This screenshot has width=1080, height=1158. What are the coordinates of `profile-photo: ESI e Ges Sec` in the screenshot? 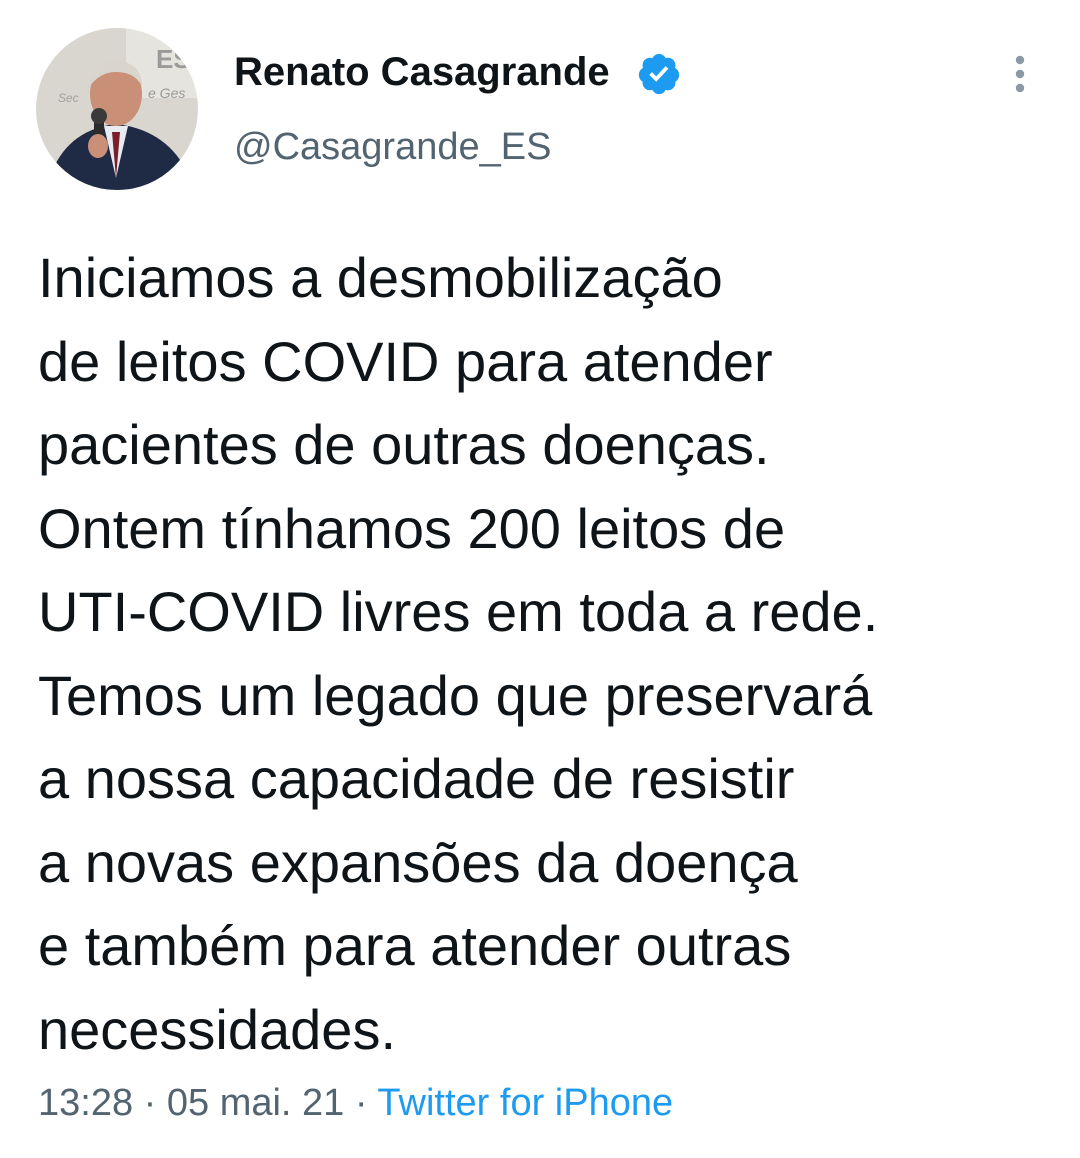 It's located at (117, 109).